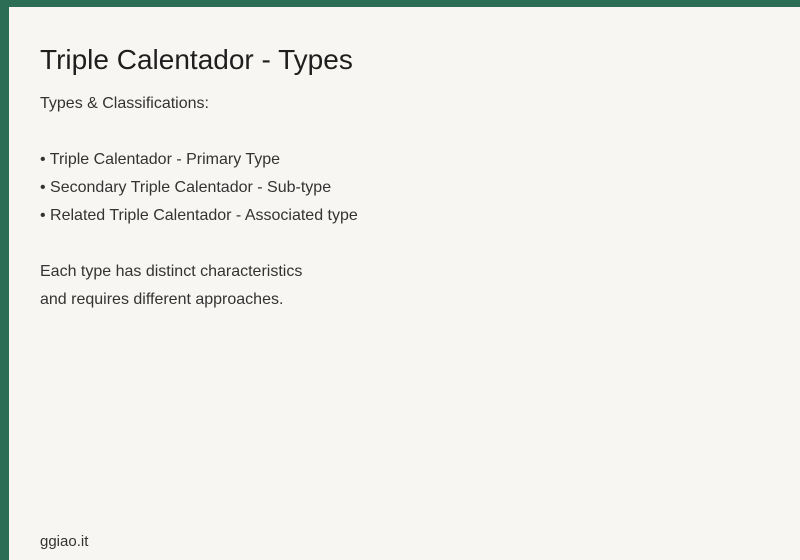 This screenshot has height=560, width=800. I want to click on footer-source: ggiao.it, so click(64, 541).